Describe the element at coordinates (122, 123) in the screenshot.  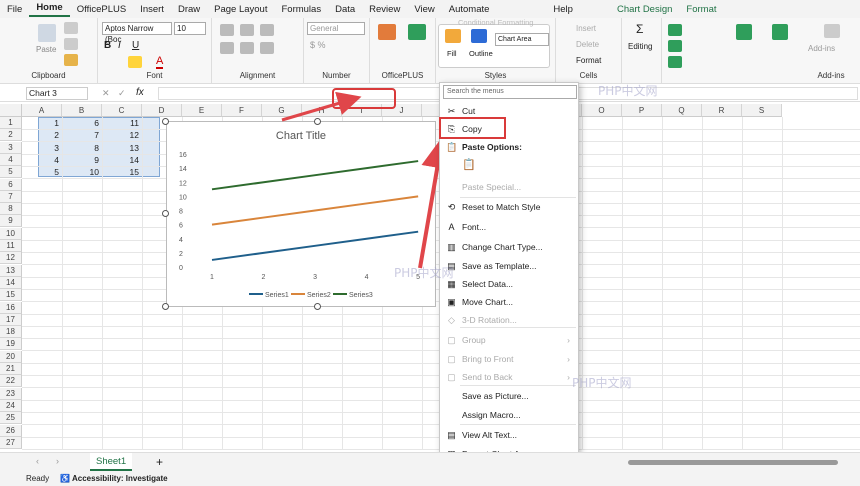
I see `cell-c1: 11` at that location.